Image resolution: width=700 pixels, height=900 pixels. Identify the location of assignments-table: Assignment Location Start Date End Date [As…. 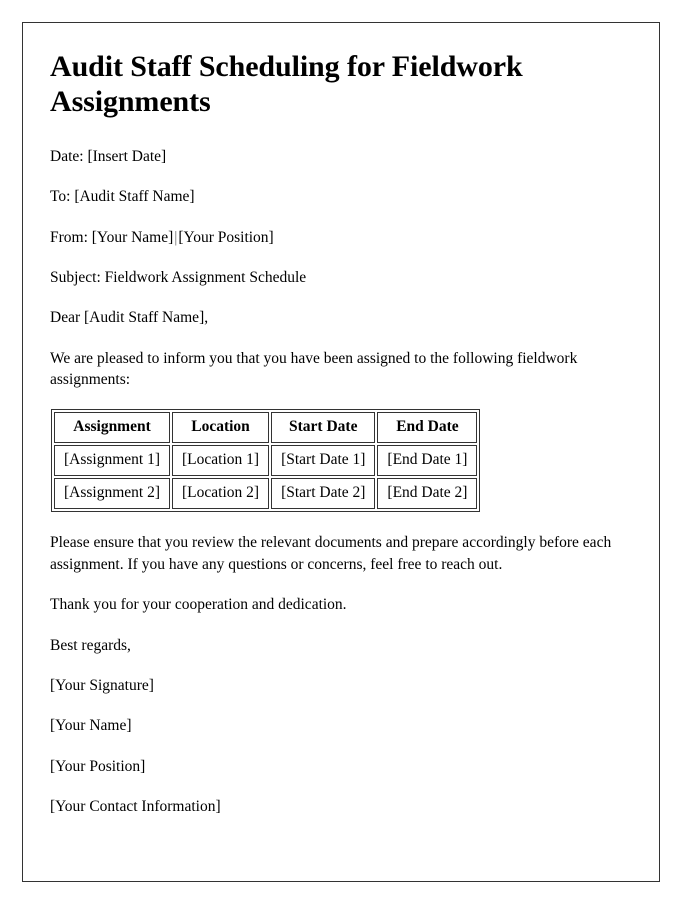
(266, 461).